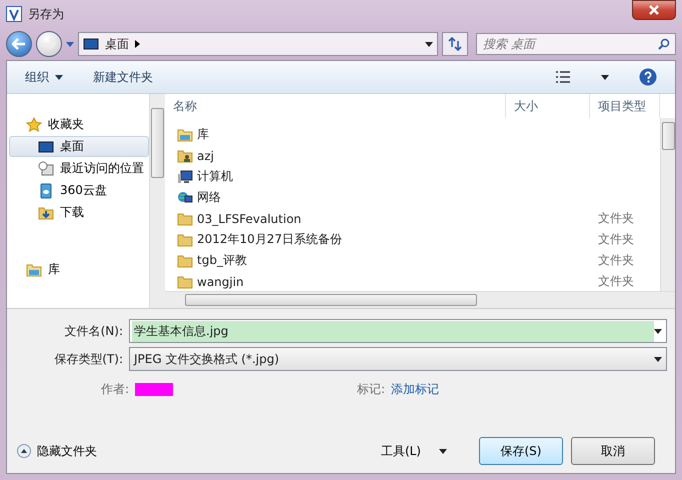  I want to click on column-header: 项目类型, so click(625, 106).